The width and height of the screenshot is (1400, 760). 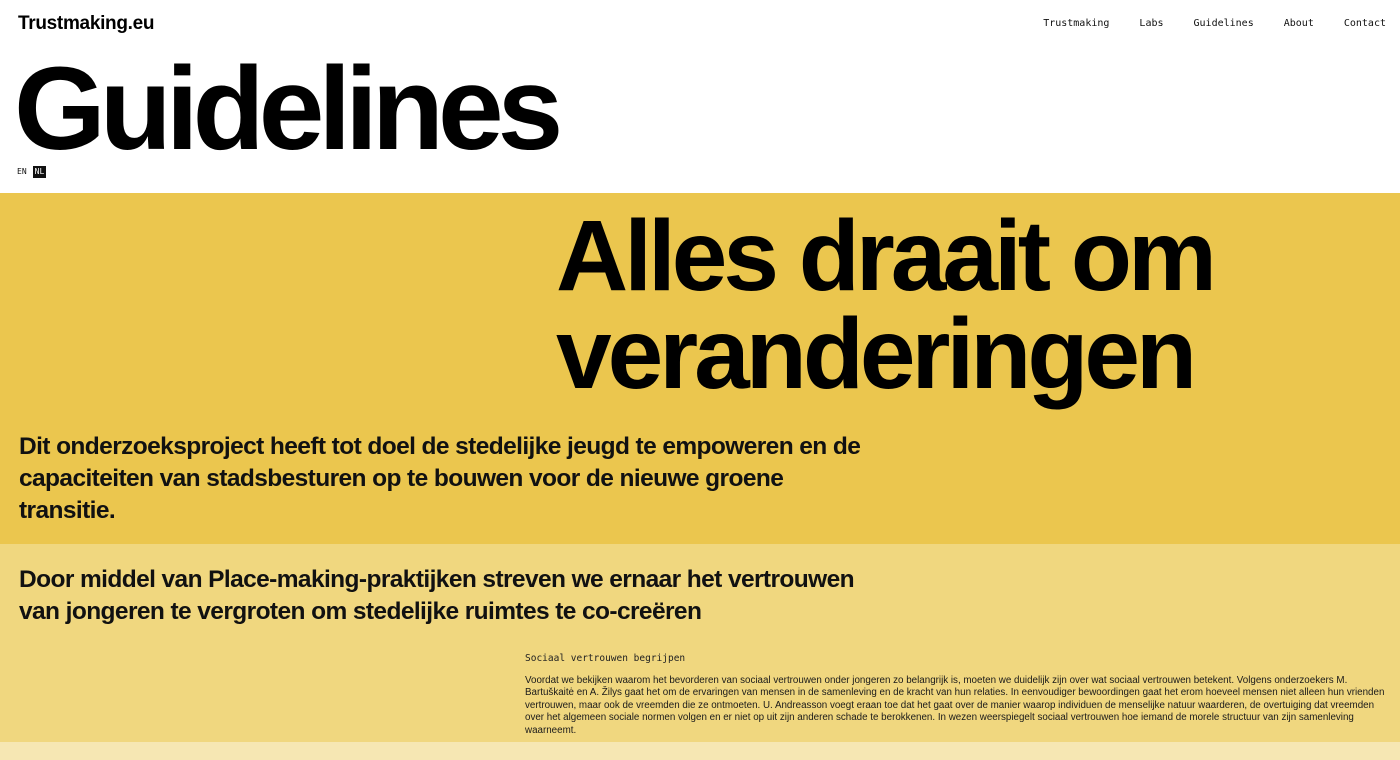 I want to click on nav-link-trustmaking: Trustmaking, so click(x=1076, y=23).